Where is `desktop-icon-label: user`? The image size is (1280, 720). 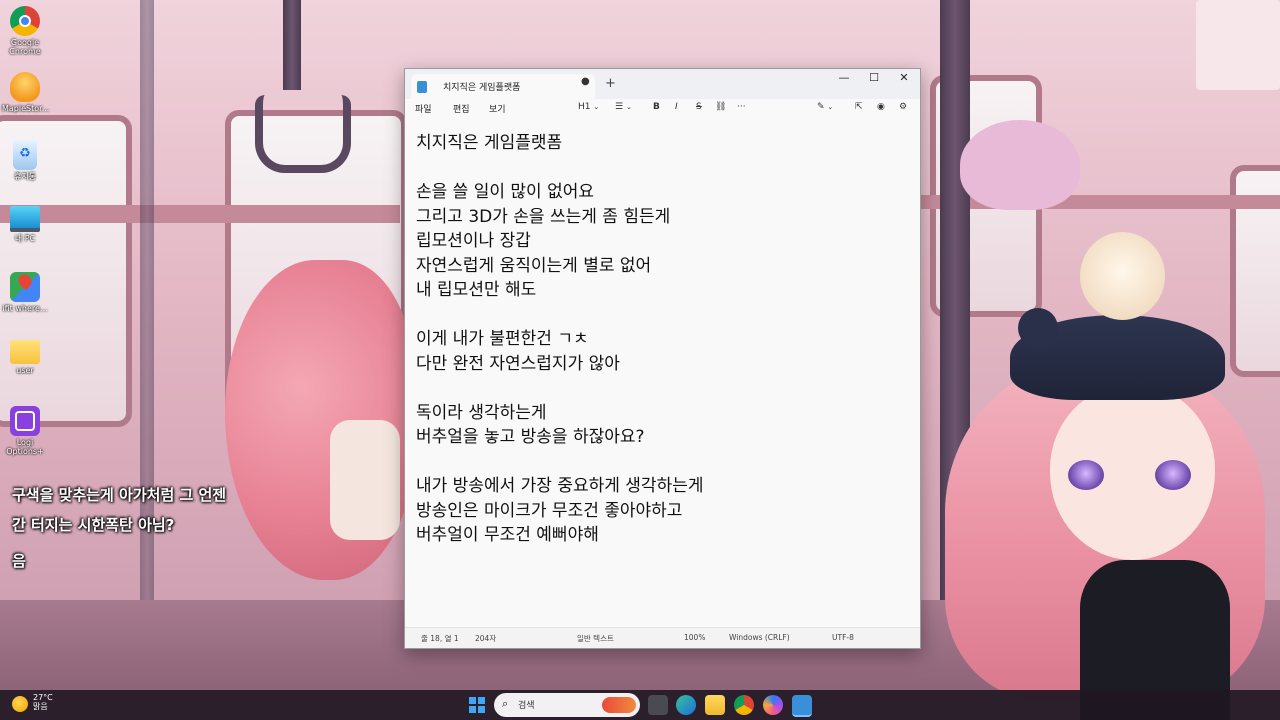 desktop-icon-label: user is located at coordinates (25, 370).